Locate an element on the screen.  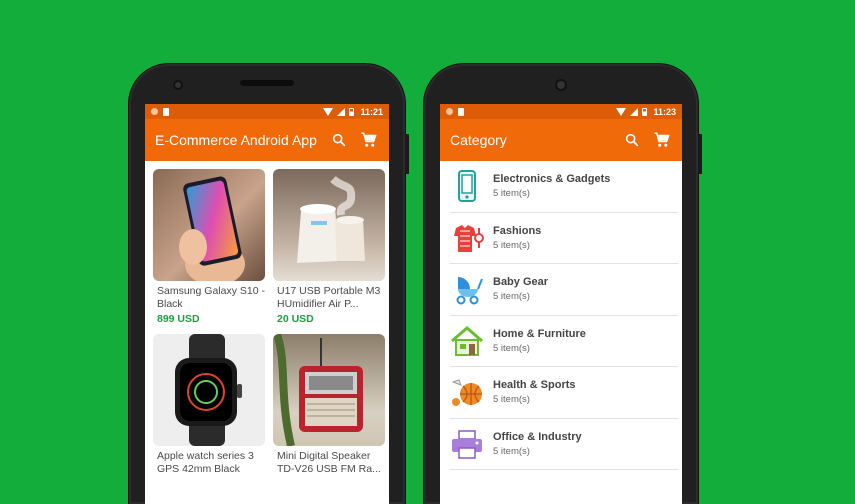
status-bar: 11:23 is located at coordinates (561, 111).